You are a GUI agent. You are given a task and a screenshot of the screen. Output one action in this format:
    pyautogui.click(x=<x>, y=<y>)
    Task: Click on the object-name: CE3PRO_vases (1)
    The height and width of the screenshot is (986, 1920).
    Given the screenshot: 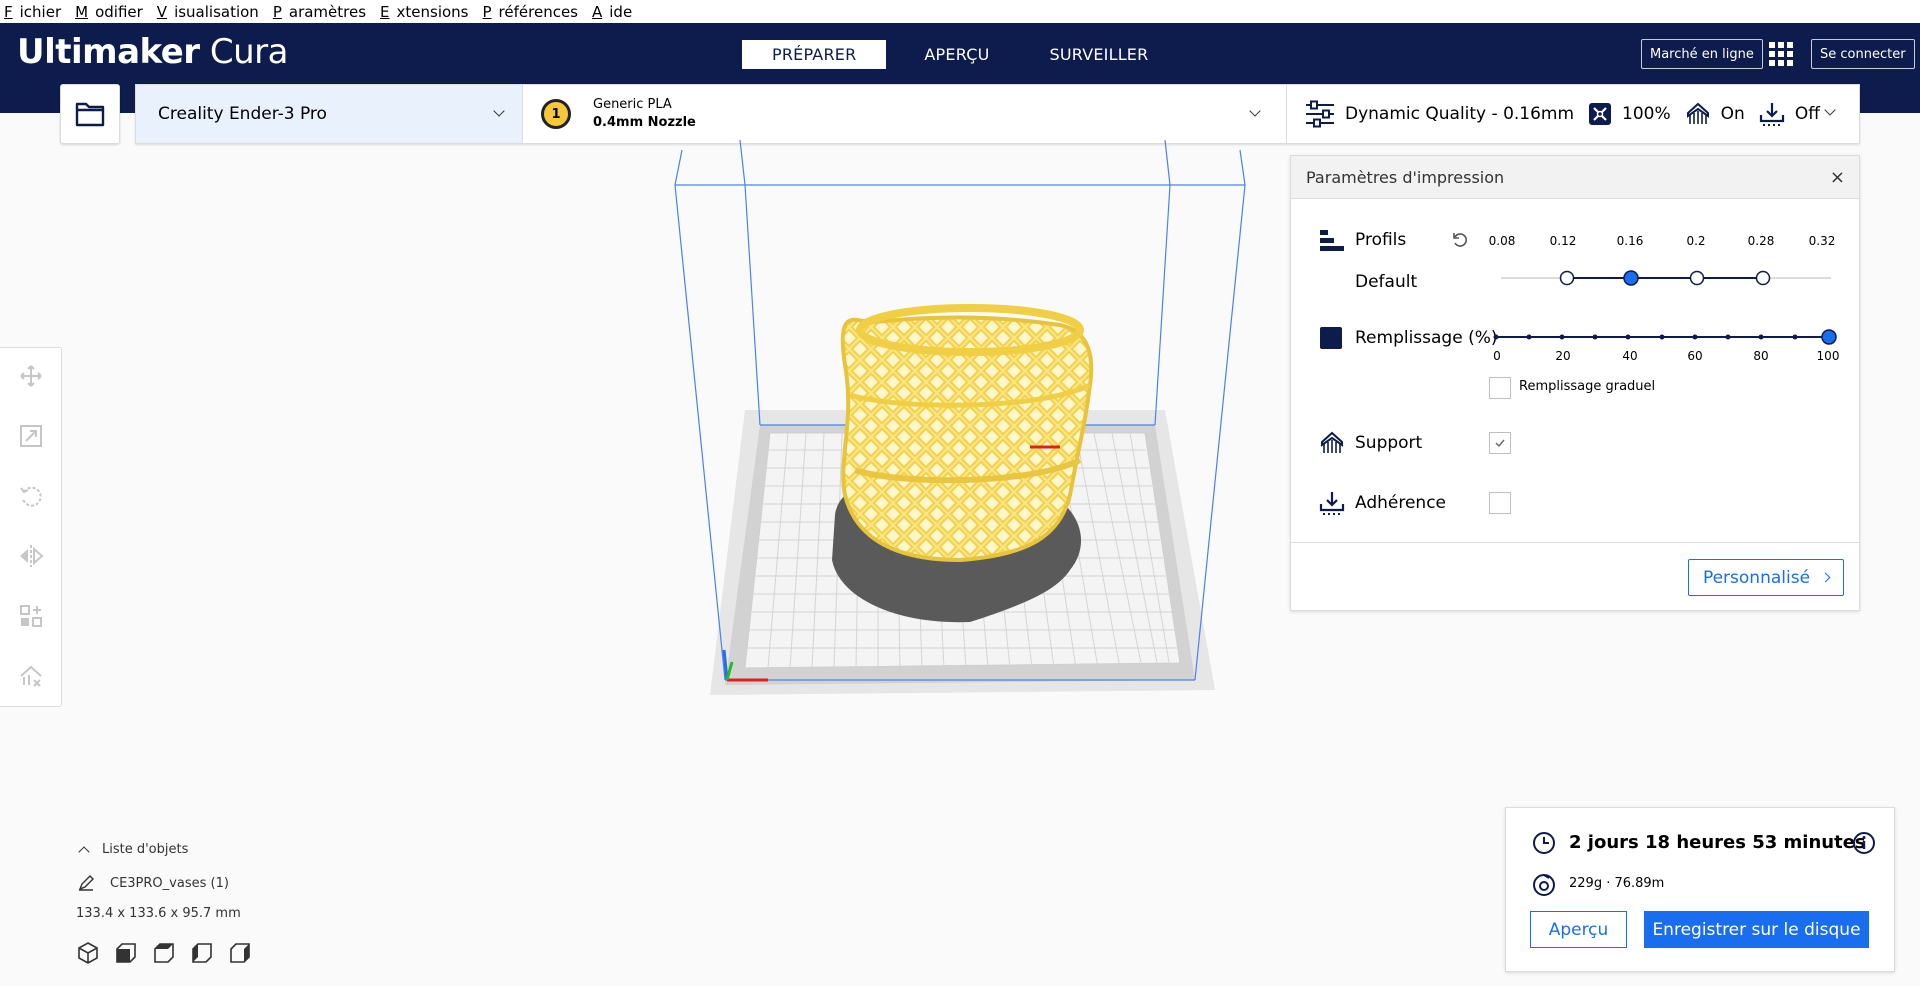 What is the action you would take?
    pyautogui.click(x=169, y=883)
    